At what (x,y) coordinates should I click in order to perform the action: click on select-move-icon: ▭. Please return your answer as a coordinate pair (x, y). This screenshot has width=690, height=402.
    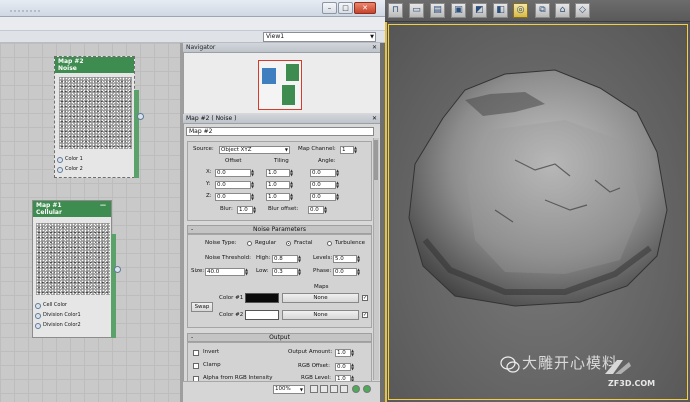
    Looking at the image, I should click on (416, 10).